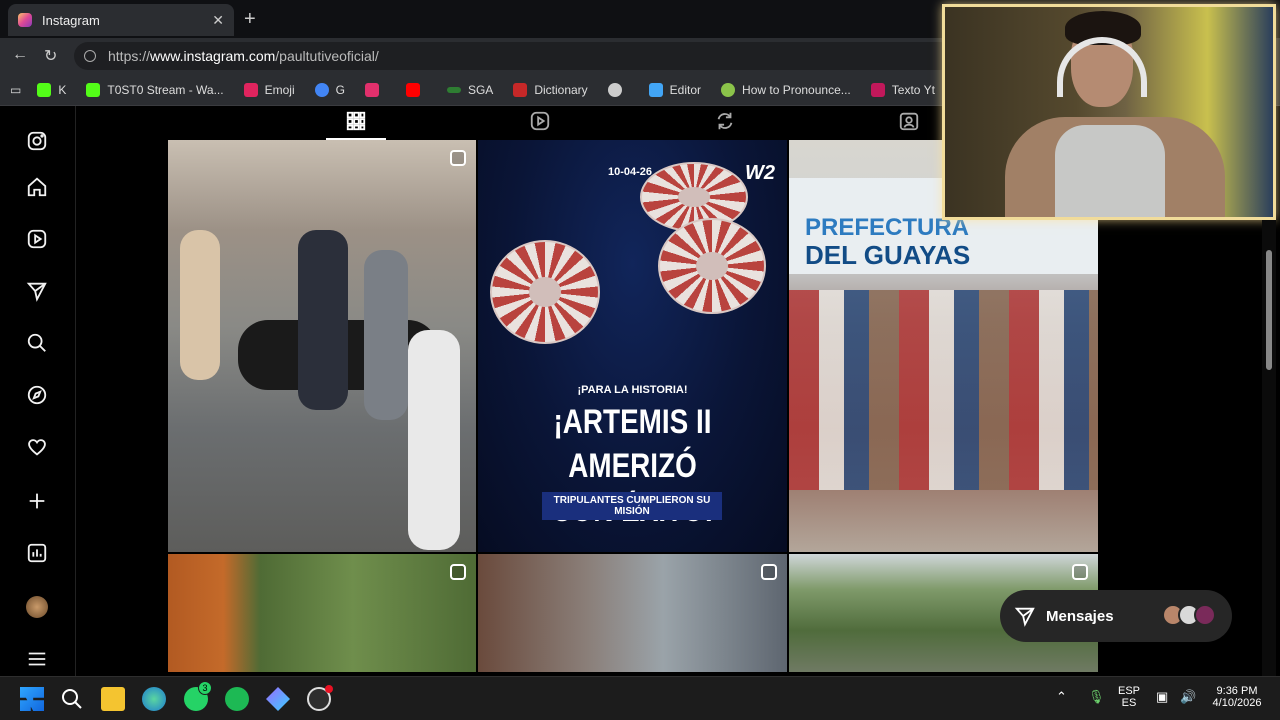 This screenshot has width=1280, height=720. I want to click on pronounce-icon, so click(728, 89).